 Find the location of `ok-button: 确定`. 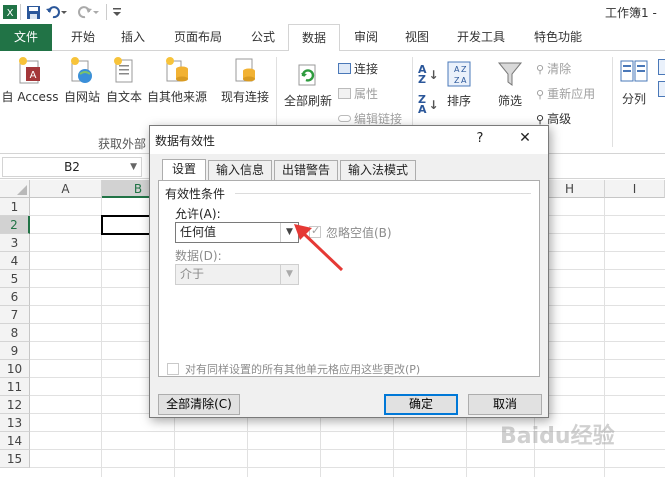

ok-button: 确定 is located at coordinates (421, 404).